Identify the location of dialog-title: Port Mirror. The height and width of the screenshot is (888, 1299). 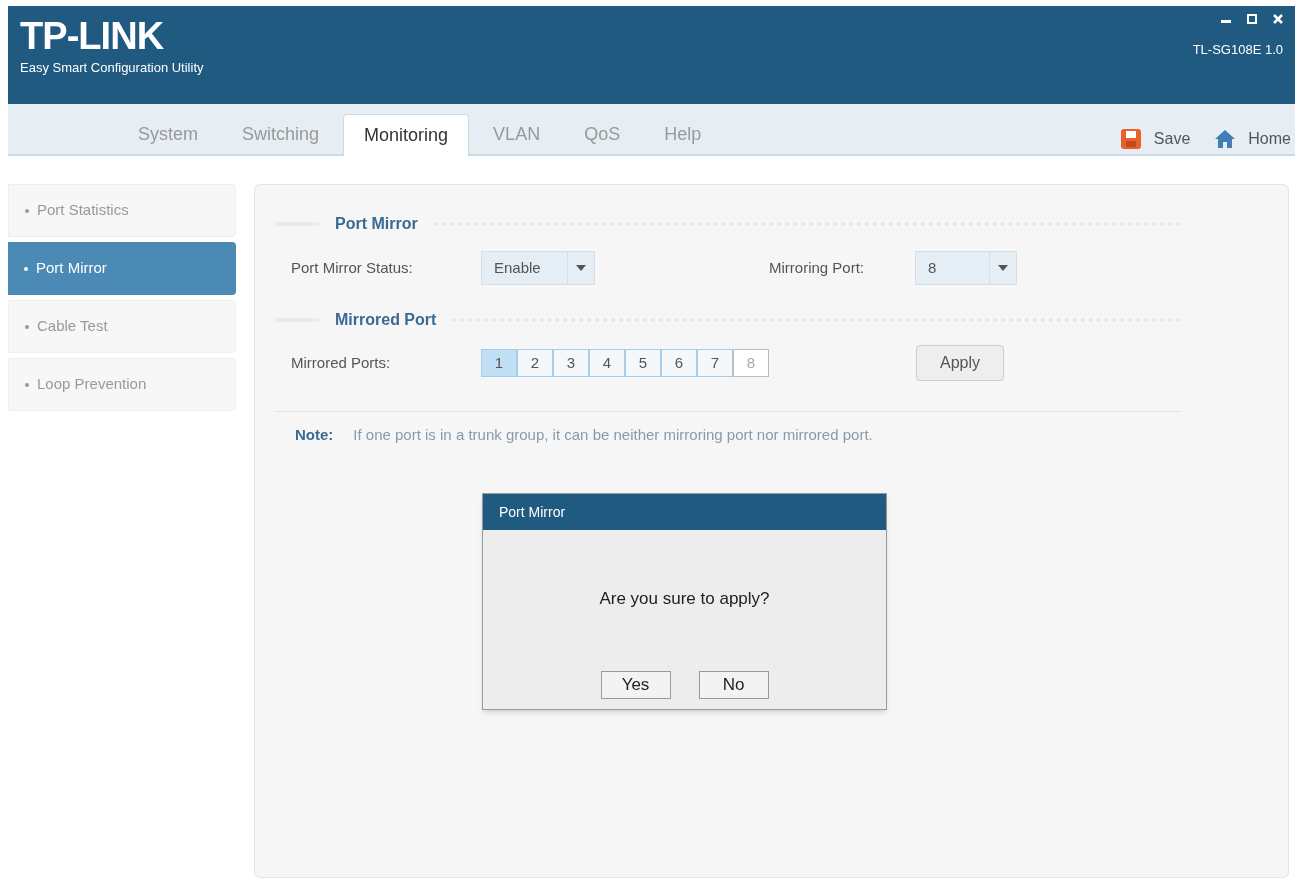
(532, 512).